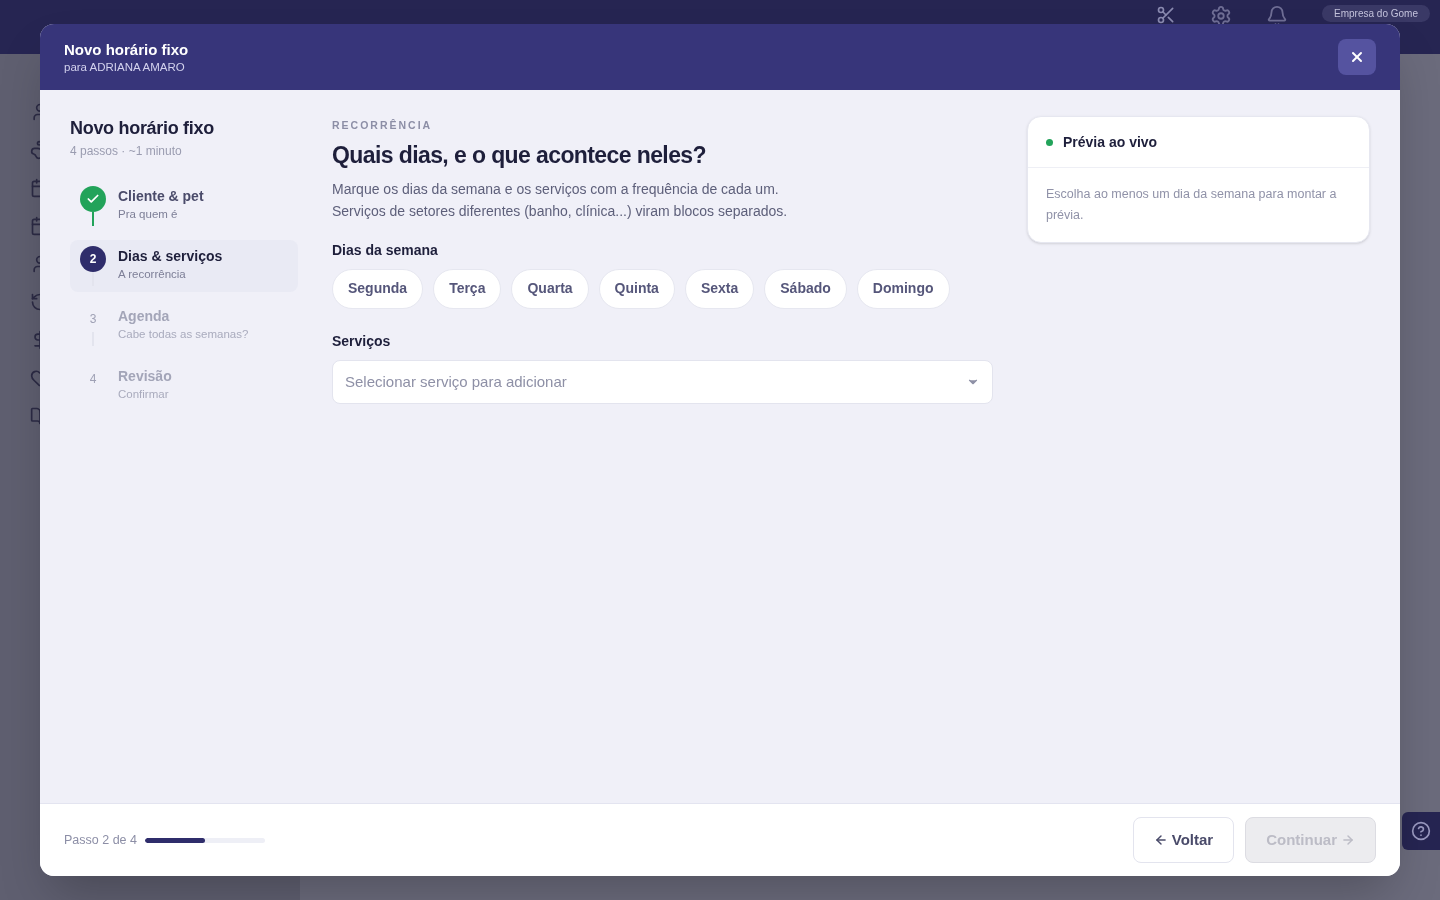  What do you see at coordinates (383, 125) in the screenshot?
I see `section-eyebrow: RECORRÊNCIA` at bounding box center [383, 125].